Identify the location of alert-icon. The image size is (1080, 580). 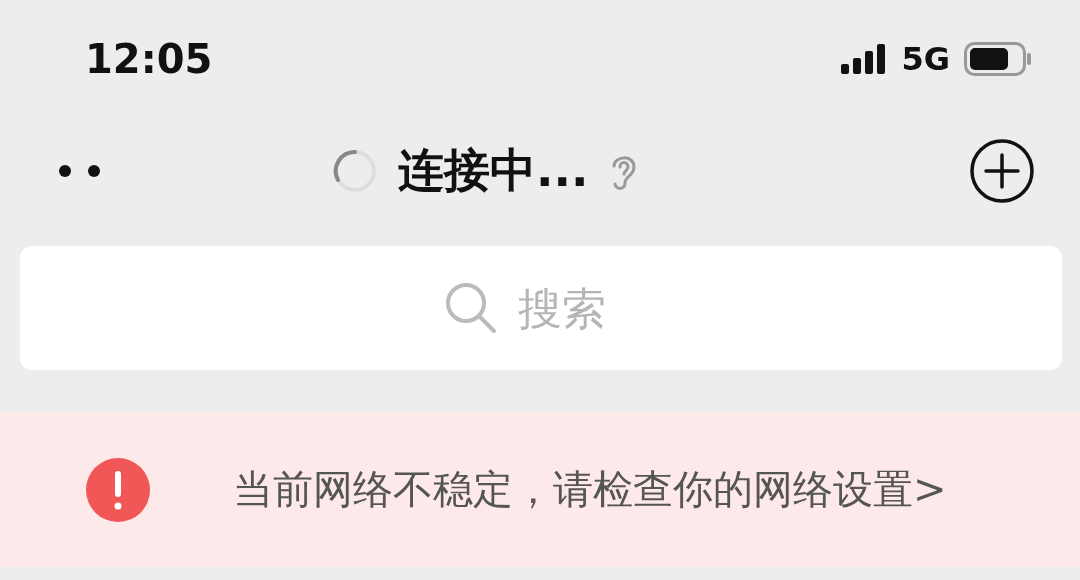
(118, 489).